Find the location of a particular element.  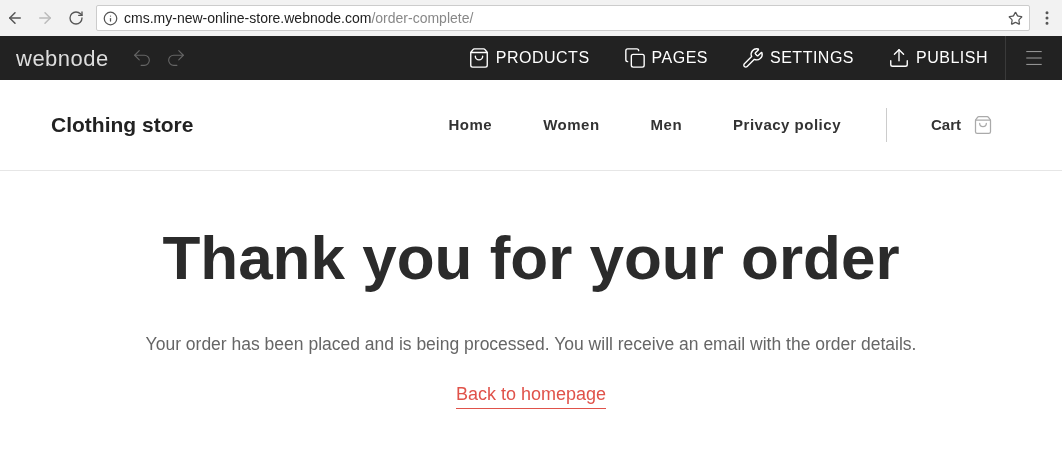

toolbar-button: PAGES is located at coordinates (665, 58).